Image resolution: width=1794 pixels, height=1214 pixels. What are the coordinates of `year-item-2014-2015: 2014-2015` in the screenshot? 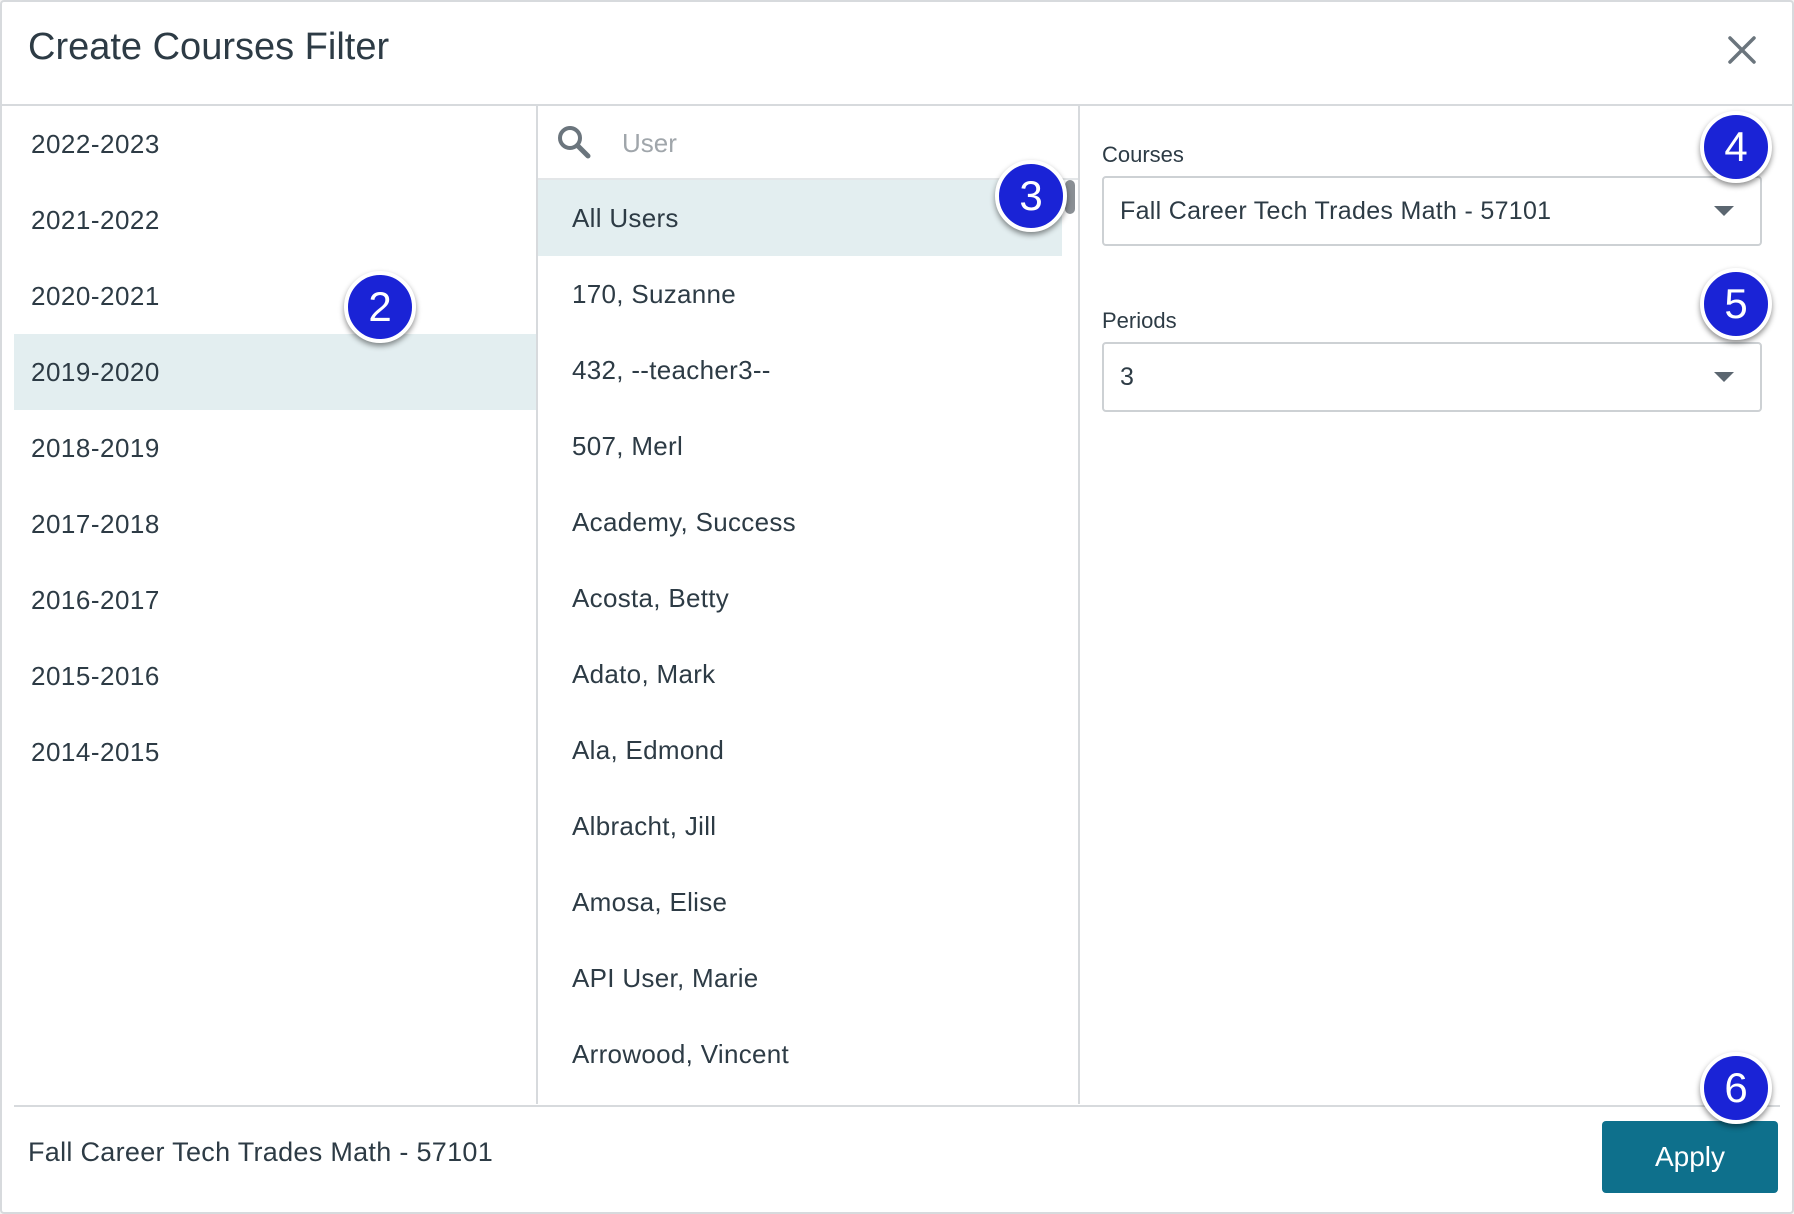 It's located at (275, 752).